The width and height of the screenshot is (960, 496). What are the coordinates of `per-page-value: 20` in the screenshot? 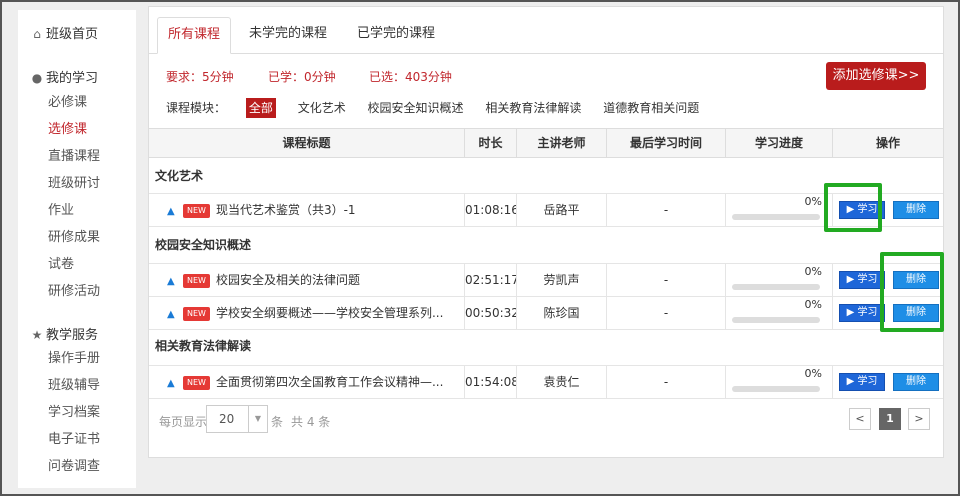 It's located at (227, 419).